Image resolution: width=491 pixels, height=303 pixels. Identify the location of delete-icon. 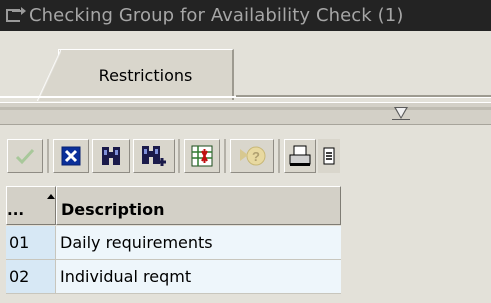
(71, 156).